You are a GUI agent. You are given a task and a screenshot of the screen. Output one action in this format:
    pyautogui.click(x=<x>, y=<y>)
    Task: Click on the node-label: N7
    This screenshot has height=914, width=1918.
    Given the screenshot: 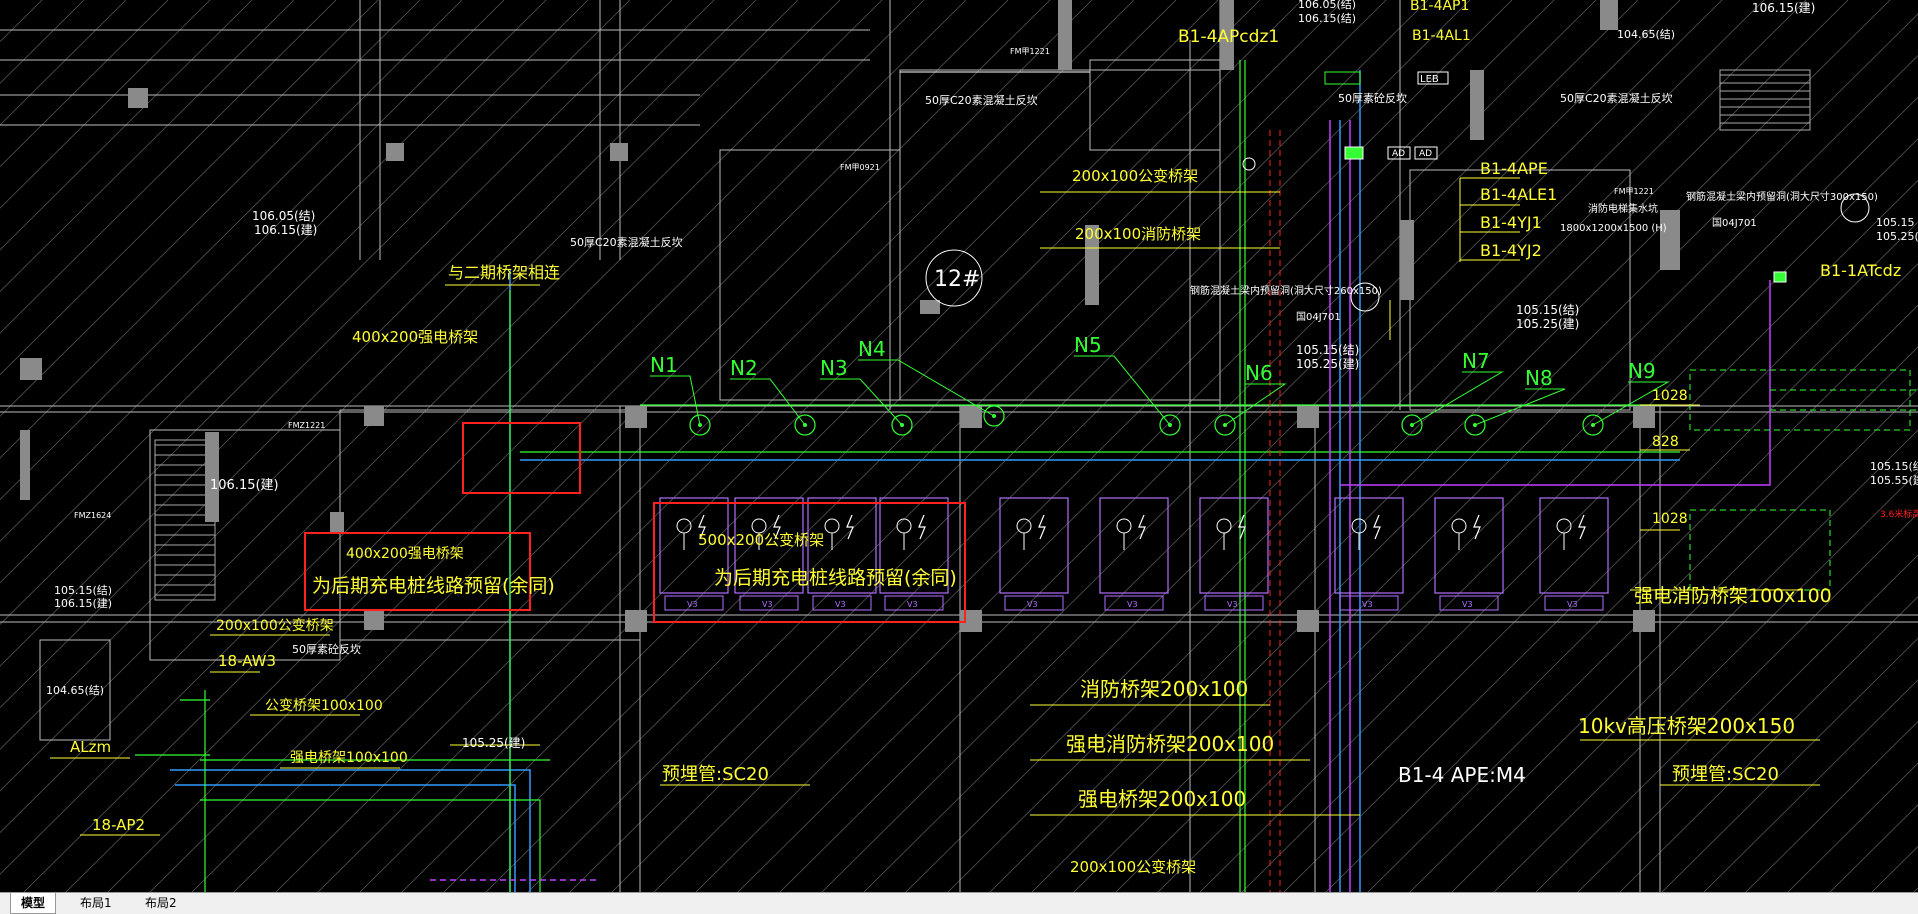 What is the action you would take?
    pyautogui.click(x=1476, y=361)
    